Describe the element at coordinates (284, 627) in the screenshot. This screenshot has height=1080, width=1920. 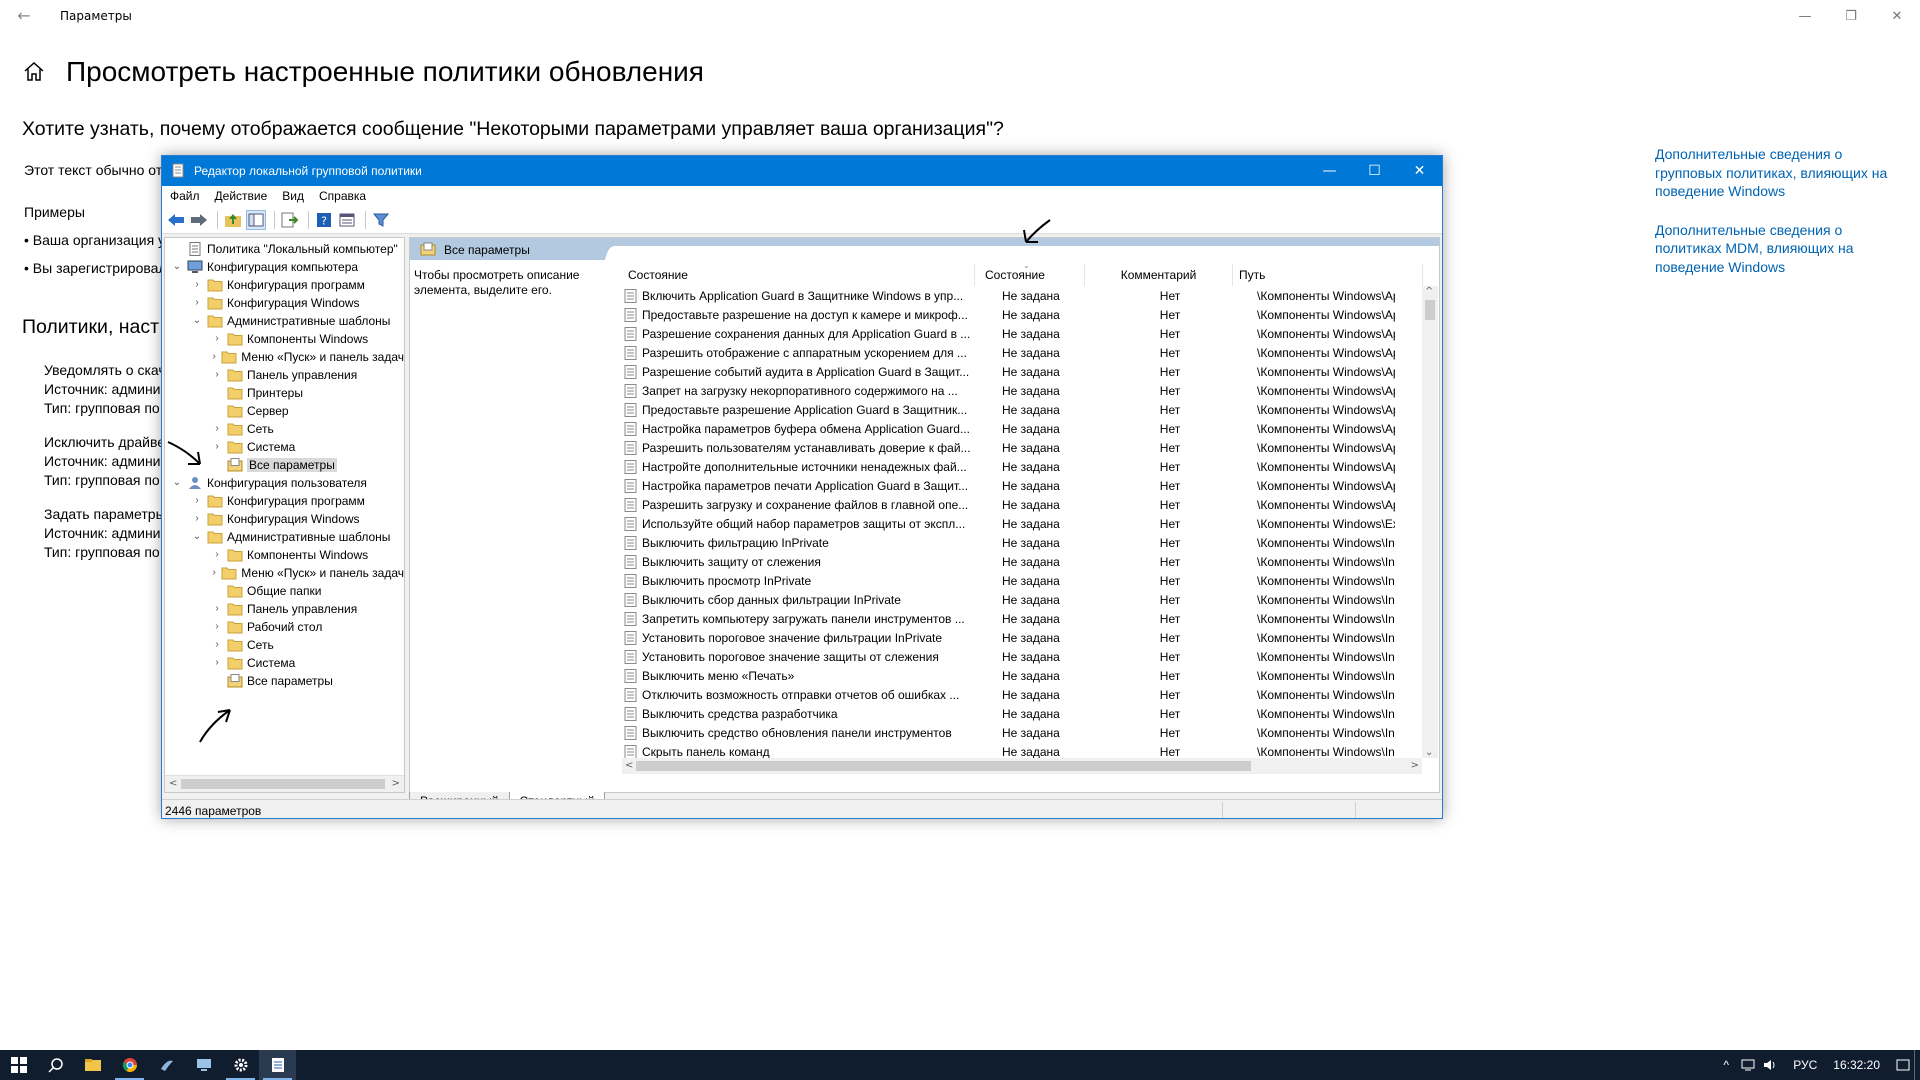
I see `tree-item: › Рабочий стол` at that location.